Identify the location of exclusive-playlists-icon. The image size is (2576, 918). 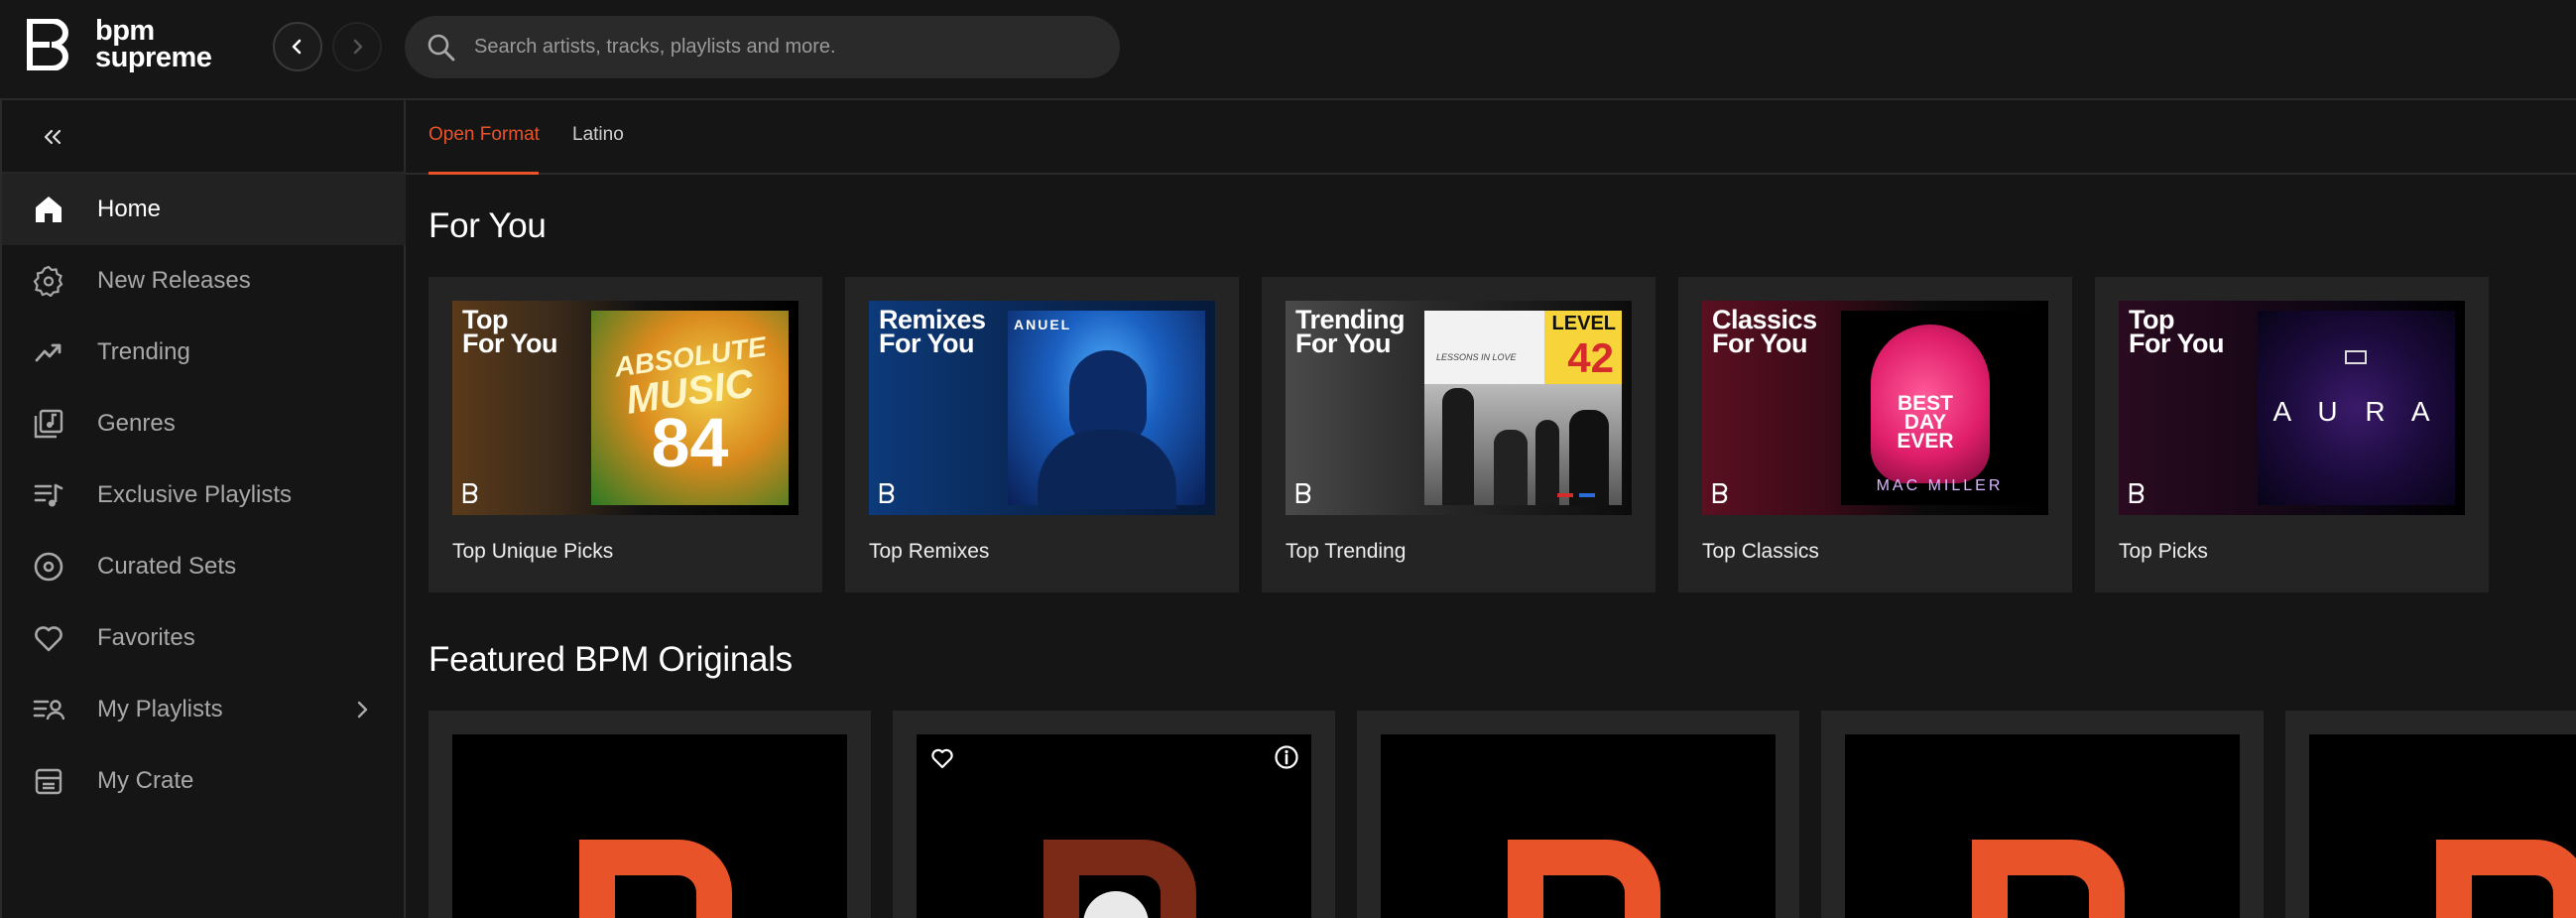
(48, 495).